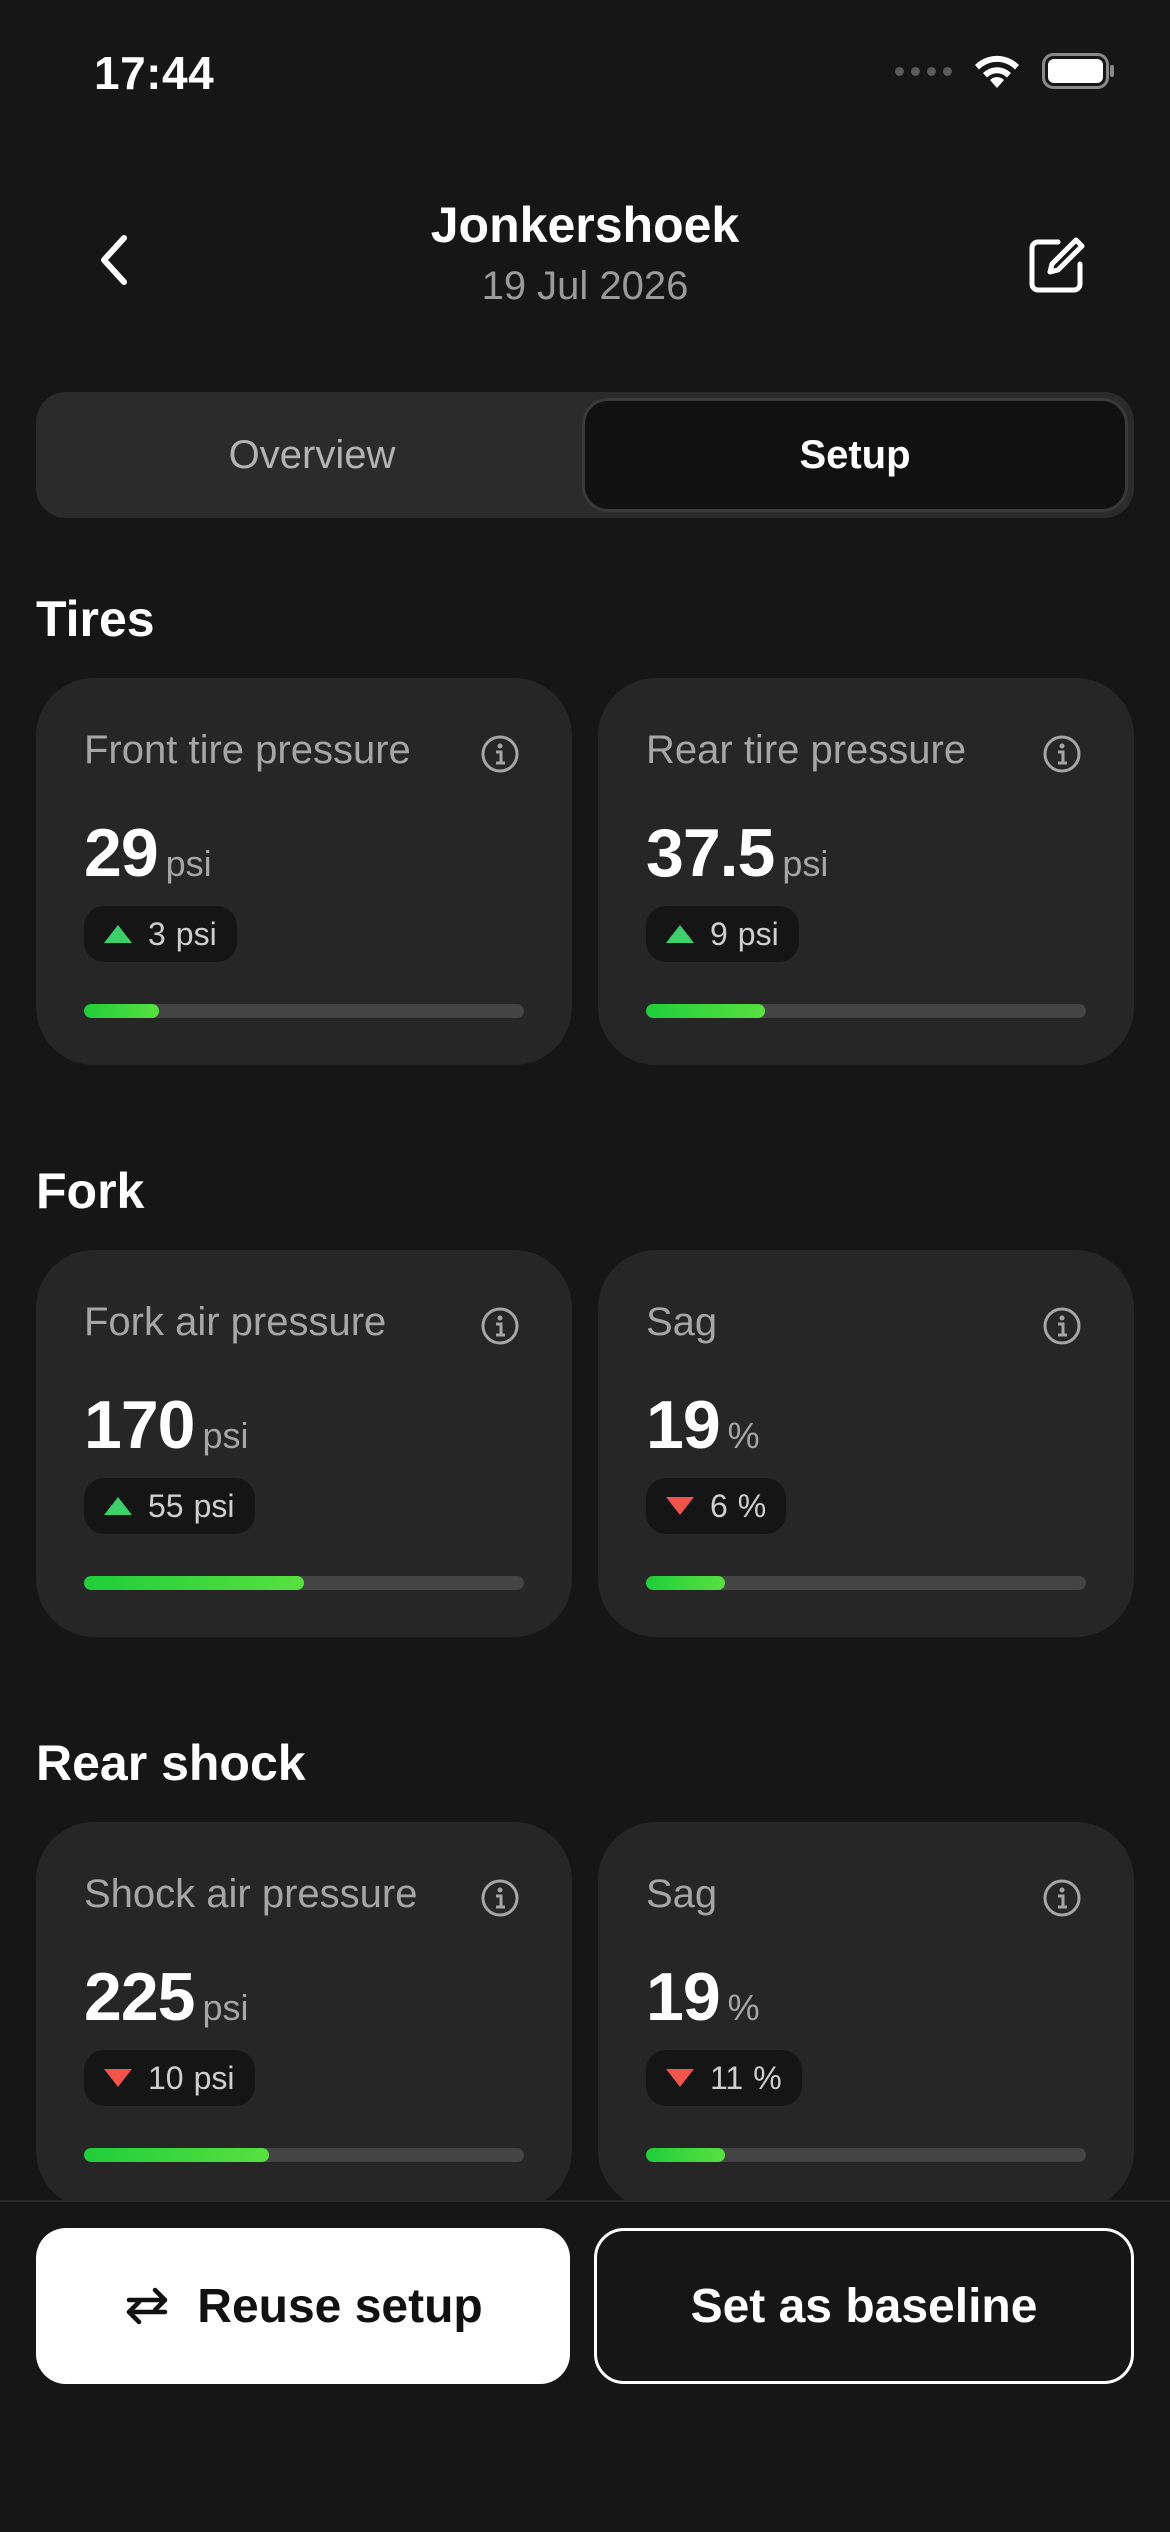 This screenshot has height=2532, width=1170. Describe the element at coordinates (997, 71) in the screenshot. I see `wifi-icon` at that location.